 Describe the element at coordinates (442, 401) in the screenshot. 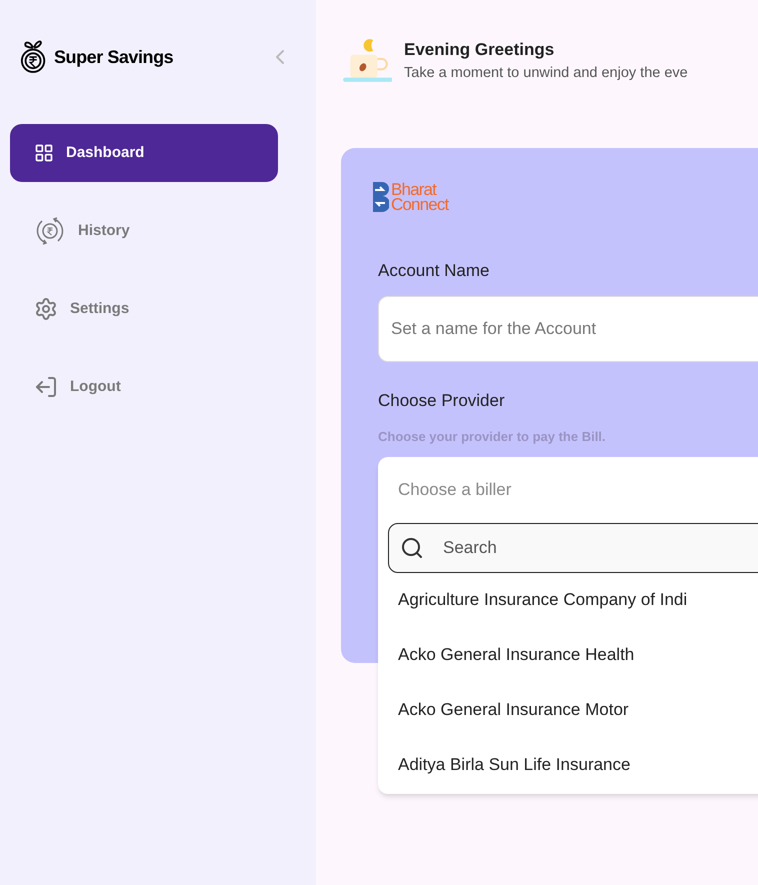

I see `choose-provider-label: Choose Provider` at that location.